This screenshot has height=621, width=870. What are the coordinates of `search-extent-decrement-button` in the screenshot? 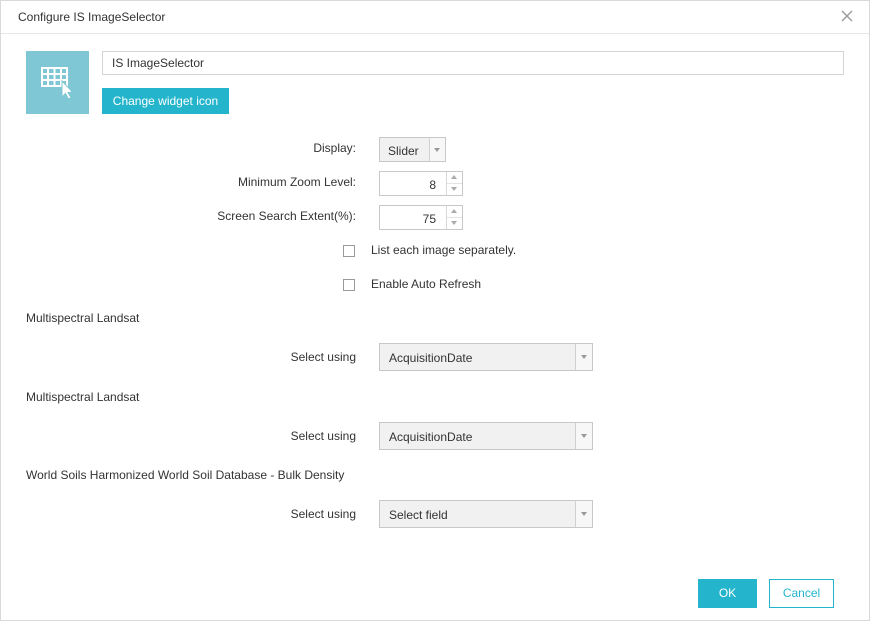 It's located at (454, 223).